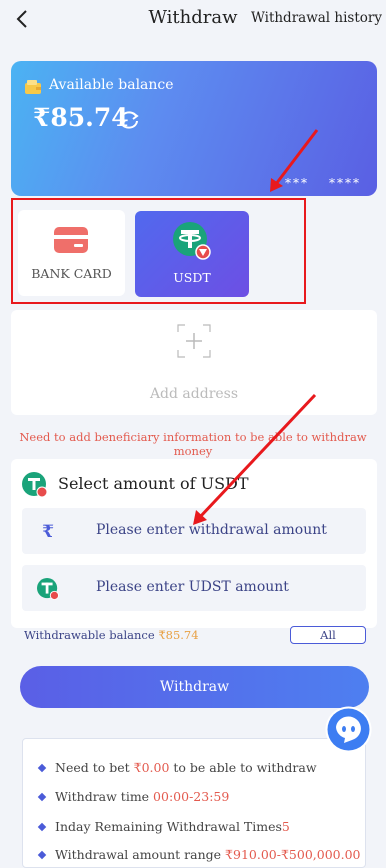 This screenshot has height=868, width=386. What do you see at coordinates (81, 117) in the screenshot?
I see `balance-amount: ₹85.74` at bounding box center [81, 117].